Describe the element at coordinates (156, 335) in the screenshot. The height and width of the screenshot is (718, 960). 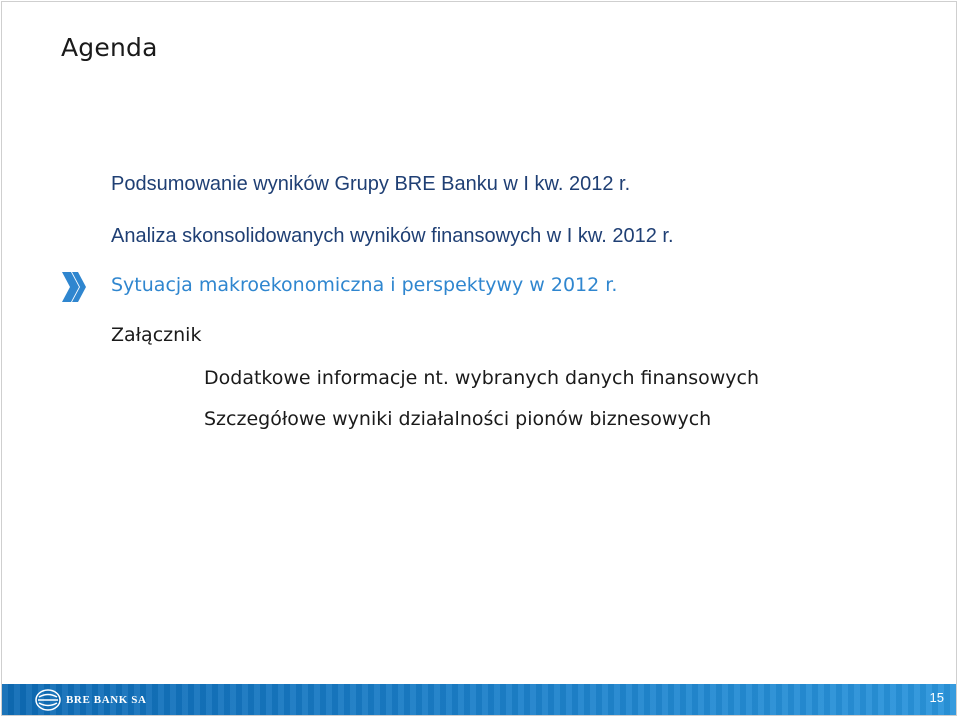
I see `agenda-item-appendix: Załącznik` at that location.